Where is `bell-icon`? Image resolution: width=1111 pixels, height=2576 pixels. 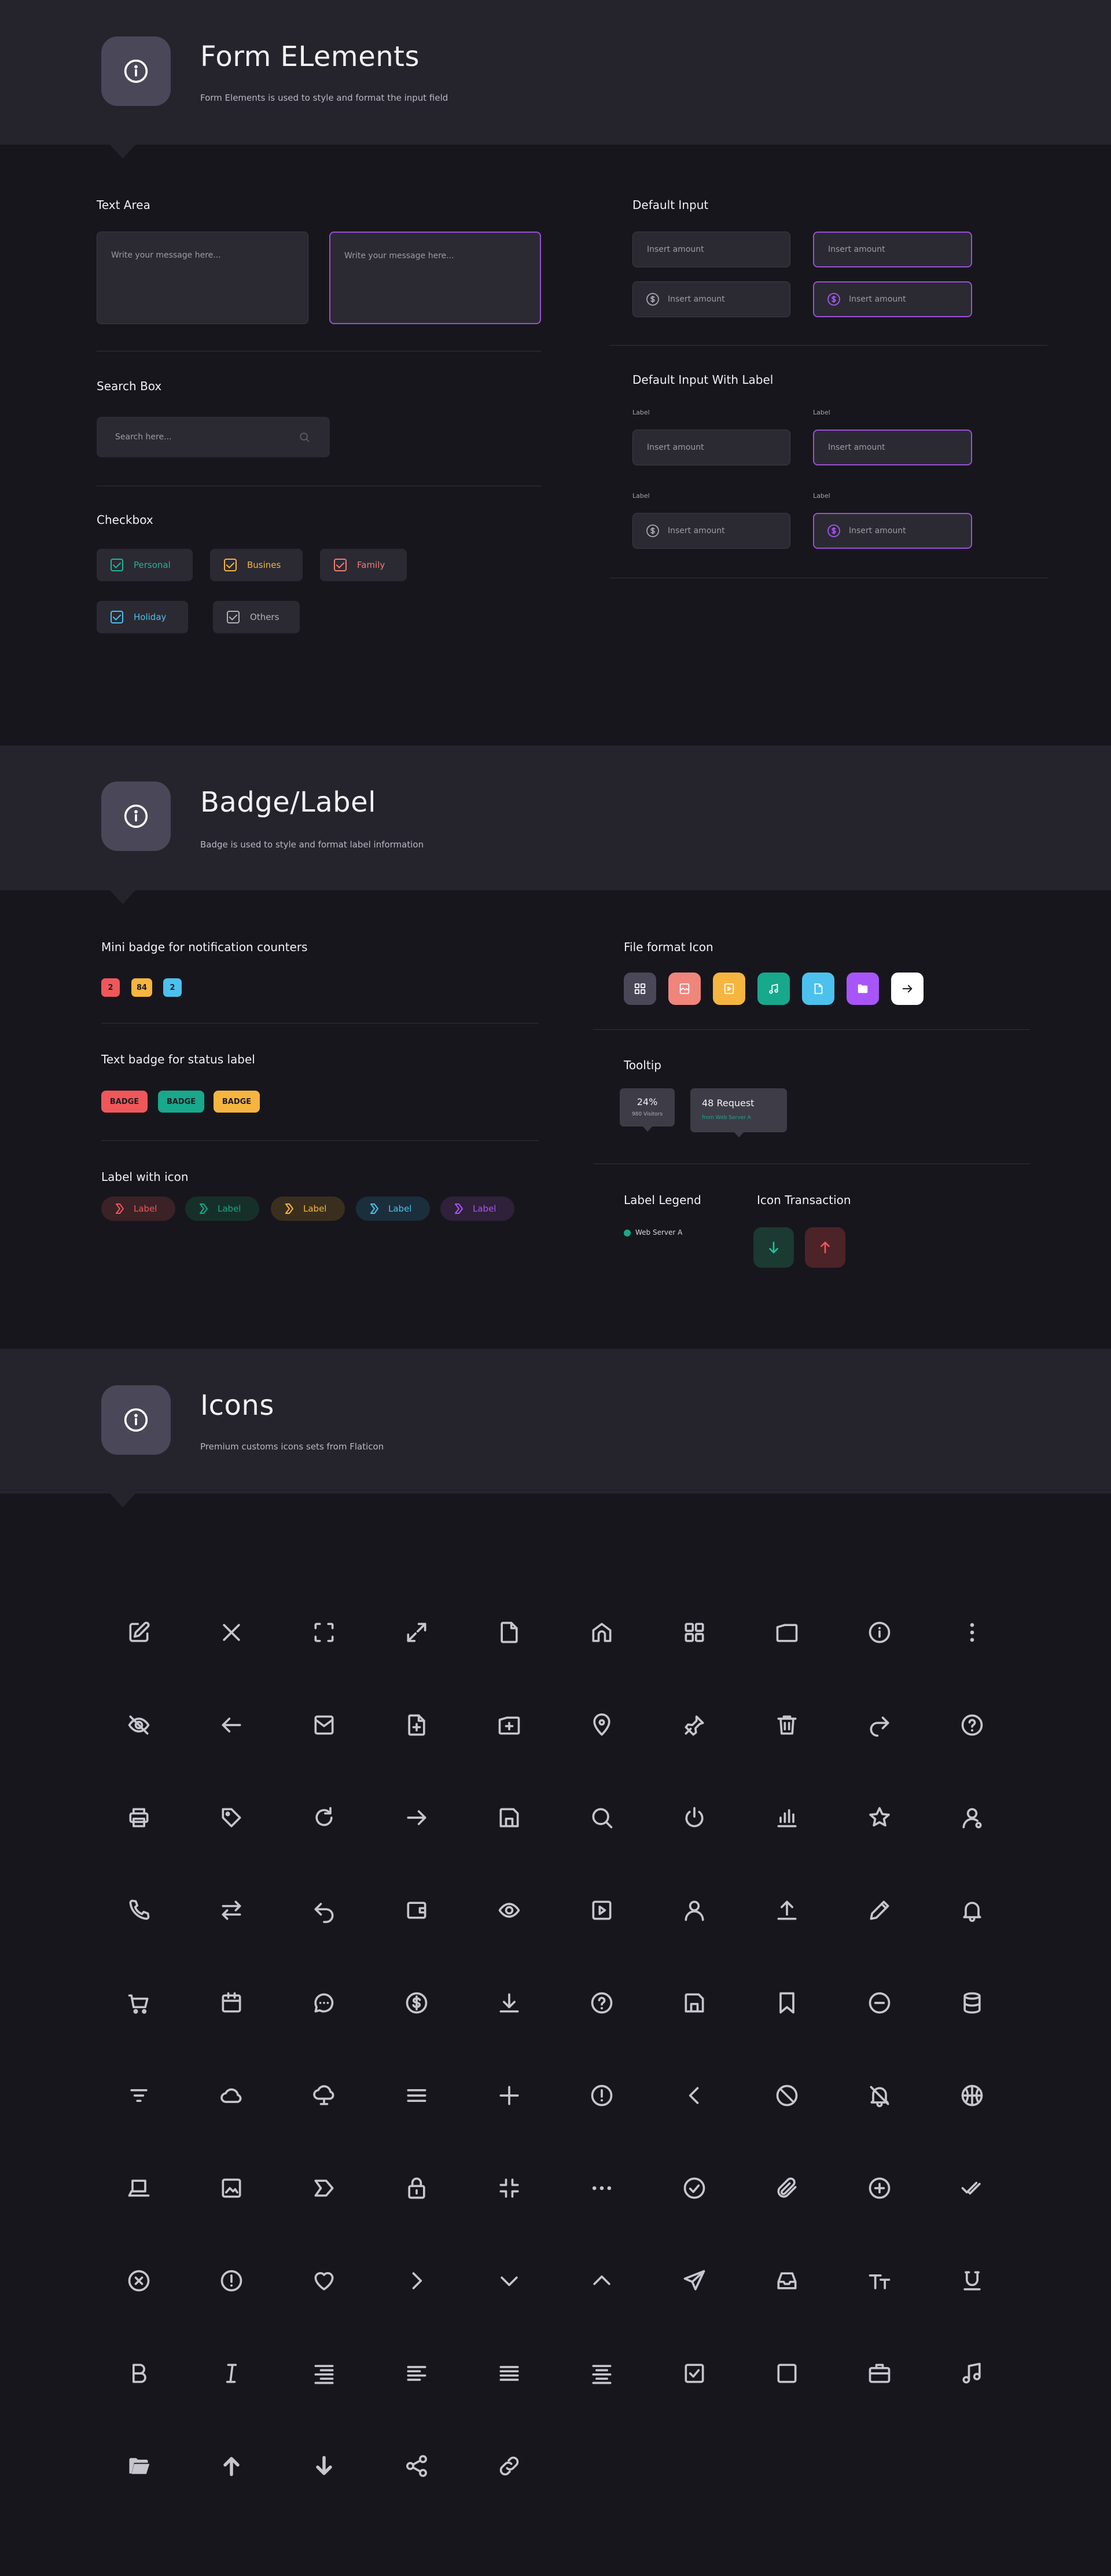 bell-icon is located at coordinates (972, 1910).